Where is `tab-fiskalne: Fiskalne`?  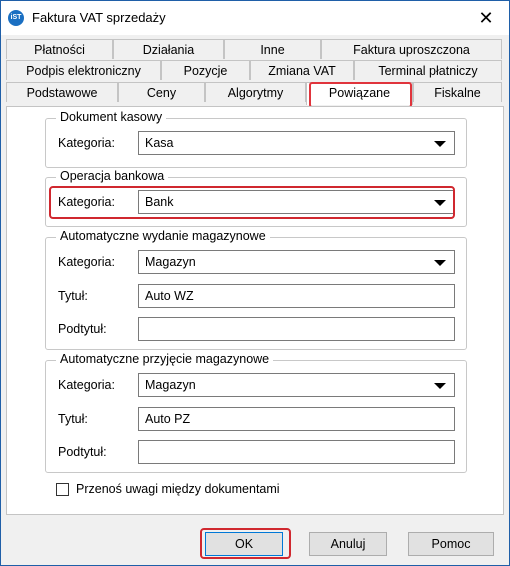 tab-fiskalne: Fiskalne is located at coordinates (457, 92).